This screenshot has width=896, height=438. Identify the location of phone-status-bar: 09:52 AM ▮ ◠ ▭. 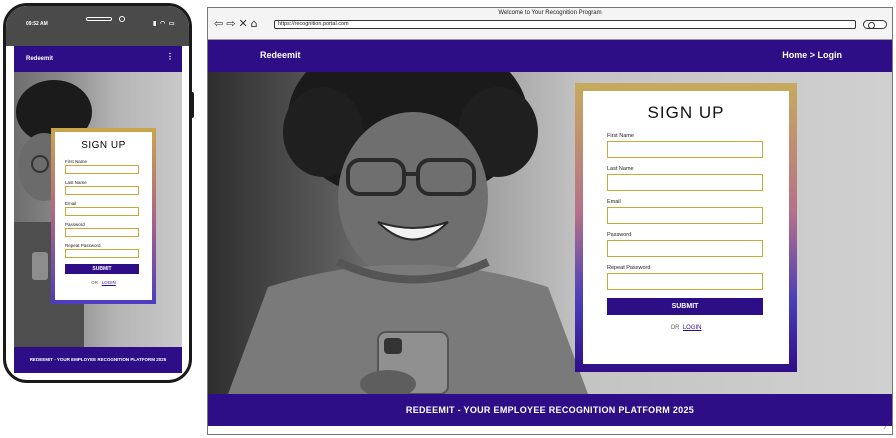
(97, 26).